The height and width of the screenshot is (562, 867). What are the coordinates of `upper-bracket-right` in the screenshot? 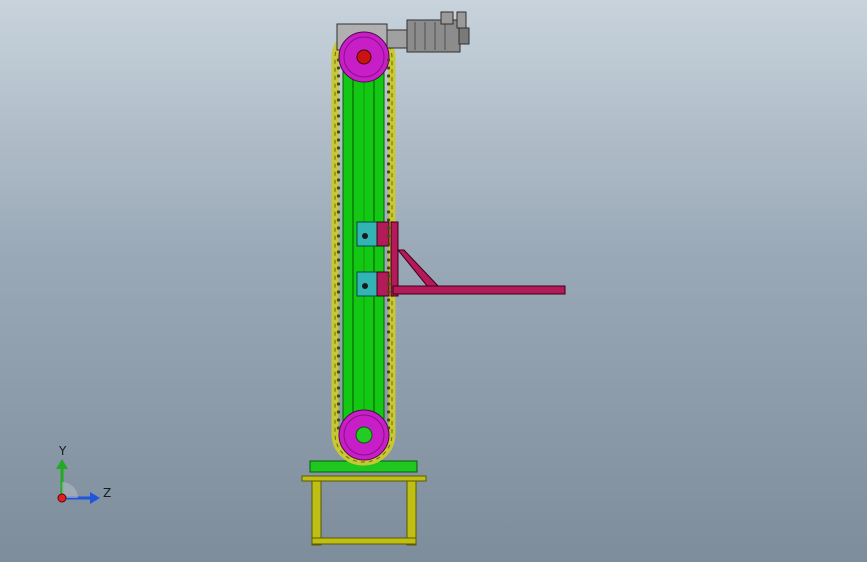 It's located at (383, 234).